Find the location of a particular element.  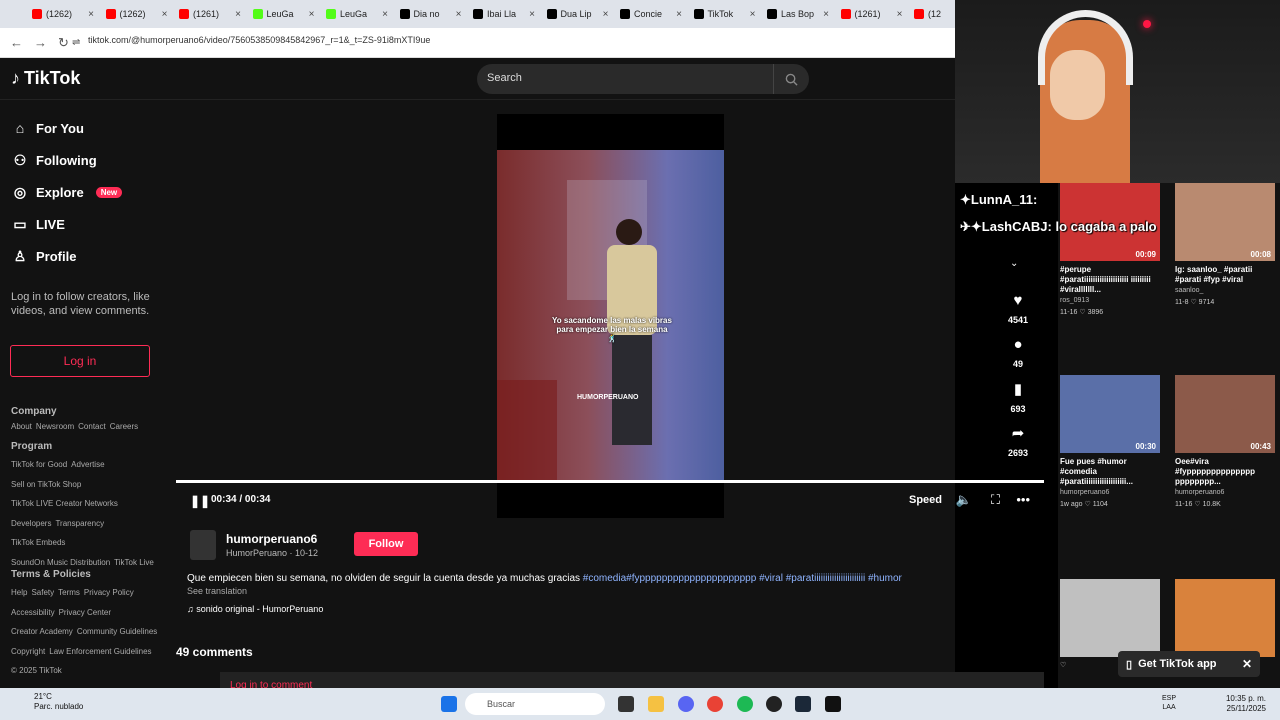

see-translation-link: See translation is located at coordinates (217, 591).